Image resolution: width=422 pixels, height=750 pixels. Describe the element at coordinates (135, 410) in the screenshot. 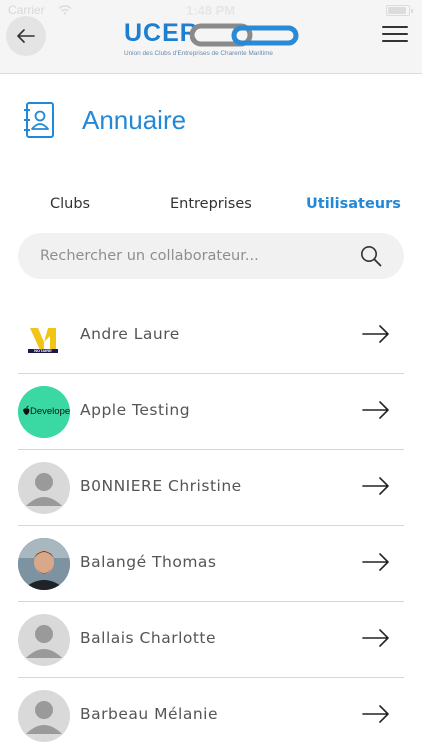

I see `user-name: Apple Testing` at that location.